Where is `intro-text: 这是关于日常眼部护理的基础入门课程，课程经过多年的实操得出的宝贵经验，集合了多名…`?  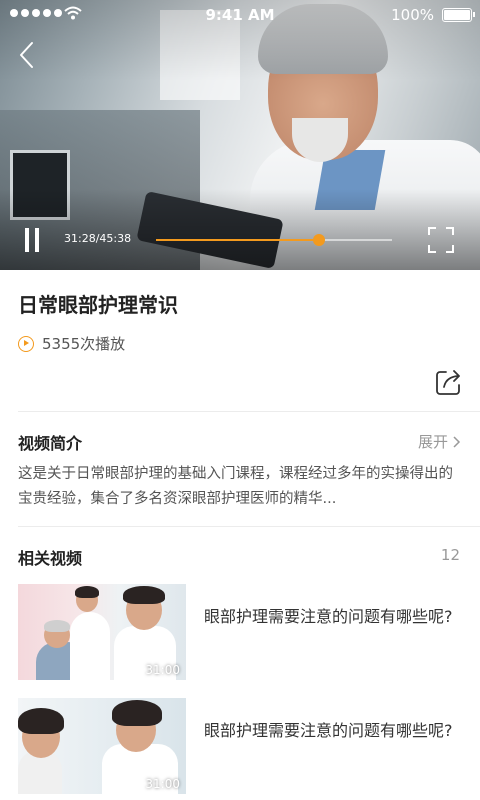
intro-text: 这是关于日常眼部护理的基础入门课程，课程经过多年的实操得出的宝贵经验，集合了多名… is located at coordinates (235, 486).